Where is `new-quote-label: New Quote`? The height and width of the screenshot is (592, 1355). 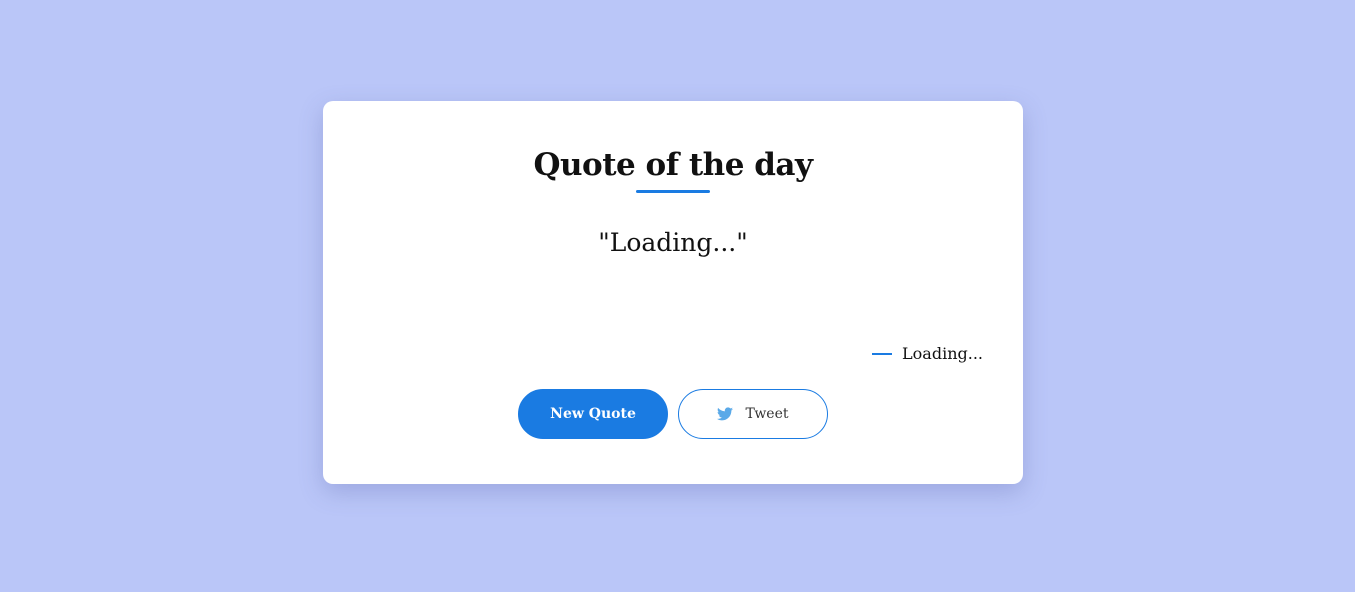 new-quote-label: New Quote is located at coordinates (593, 414).